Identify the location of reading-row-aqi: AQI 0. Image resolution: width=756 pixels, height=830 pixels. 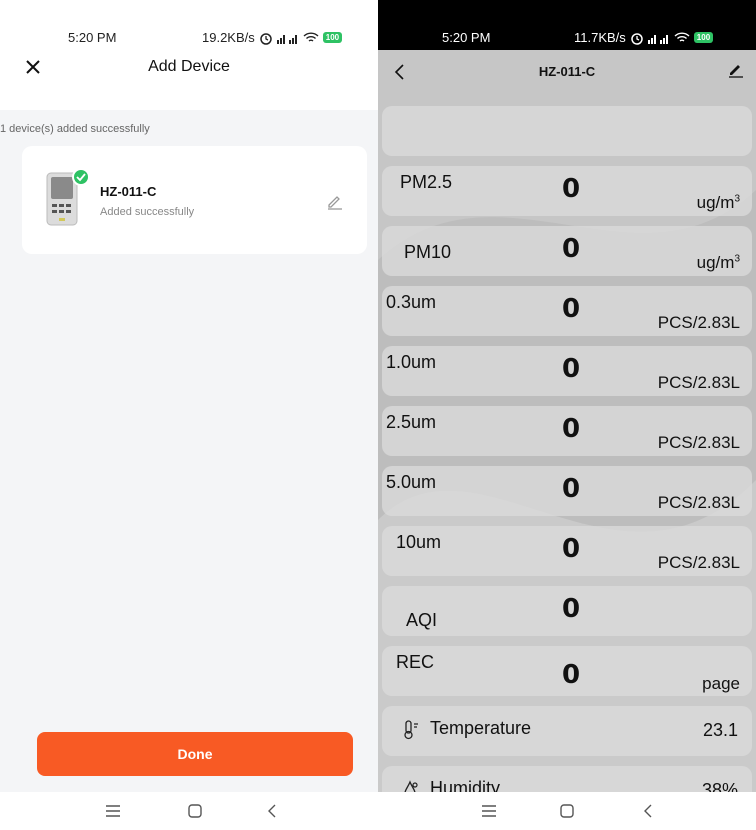
(567, 611).